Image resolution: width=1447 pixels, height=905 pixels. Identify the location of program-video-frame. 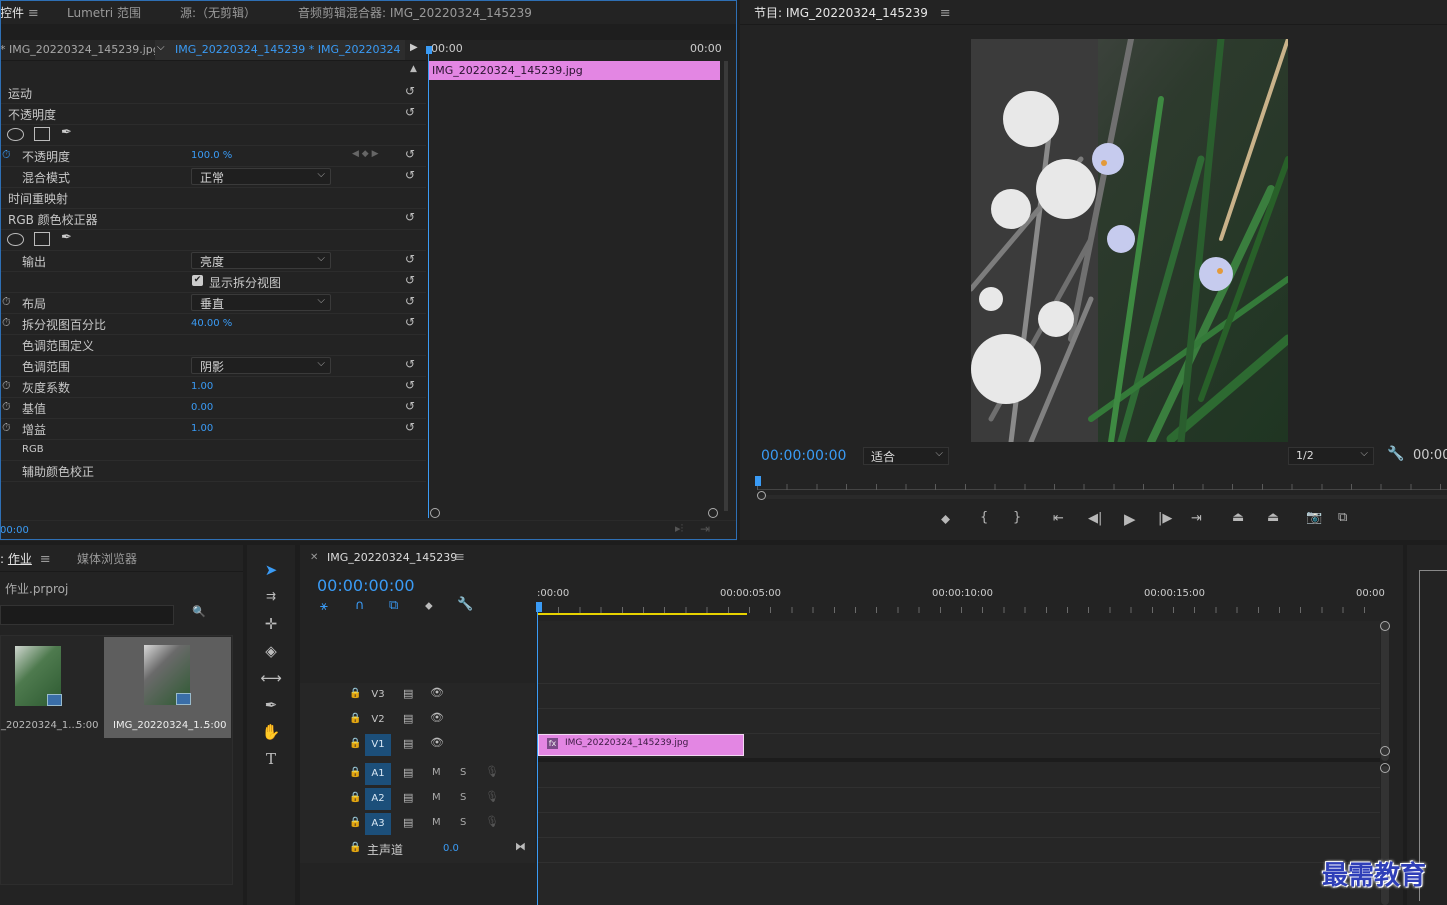
(1129, 240).